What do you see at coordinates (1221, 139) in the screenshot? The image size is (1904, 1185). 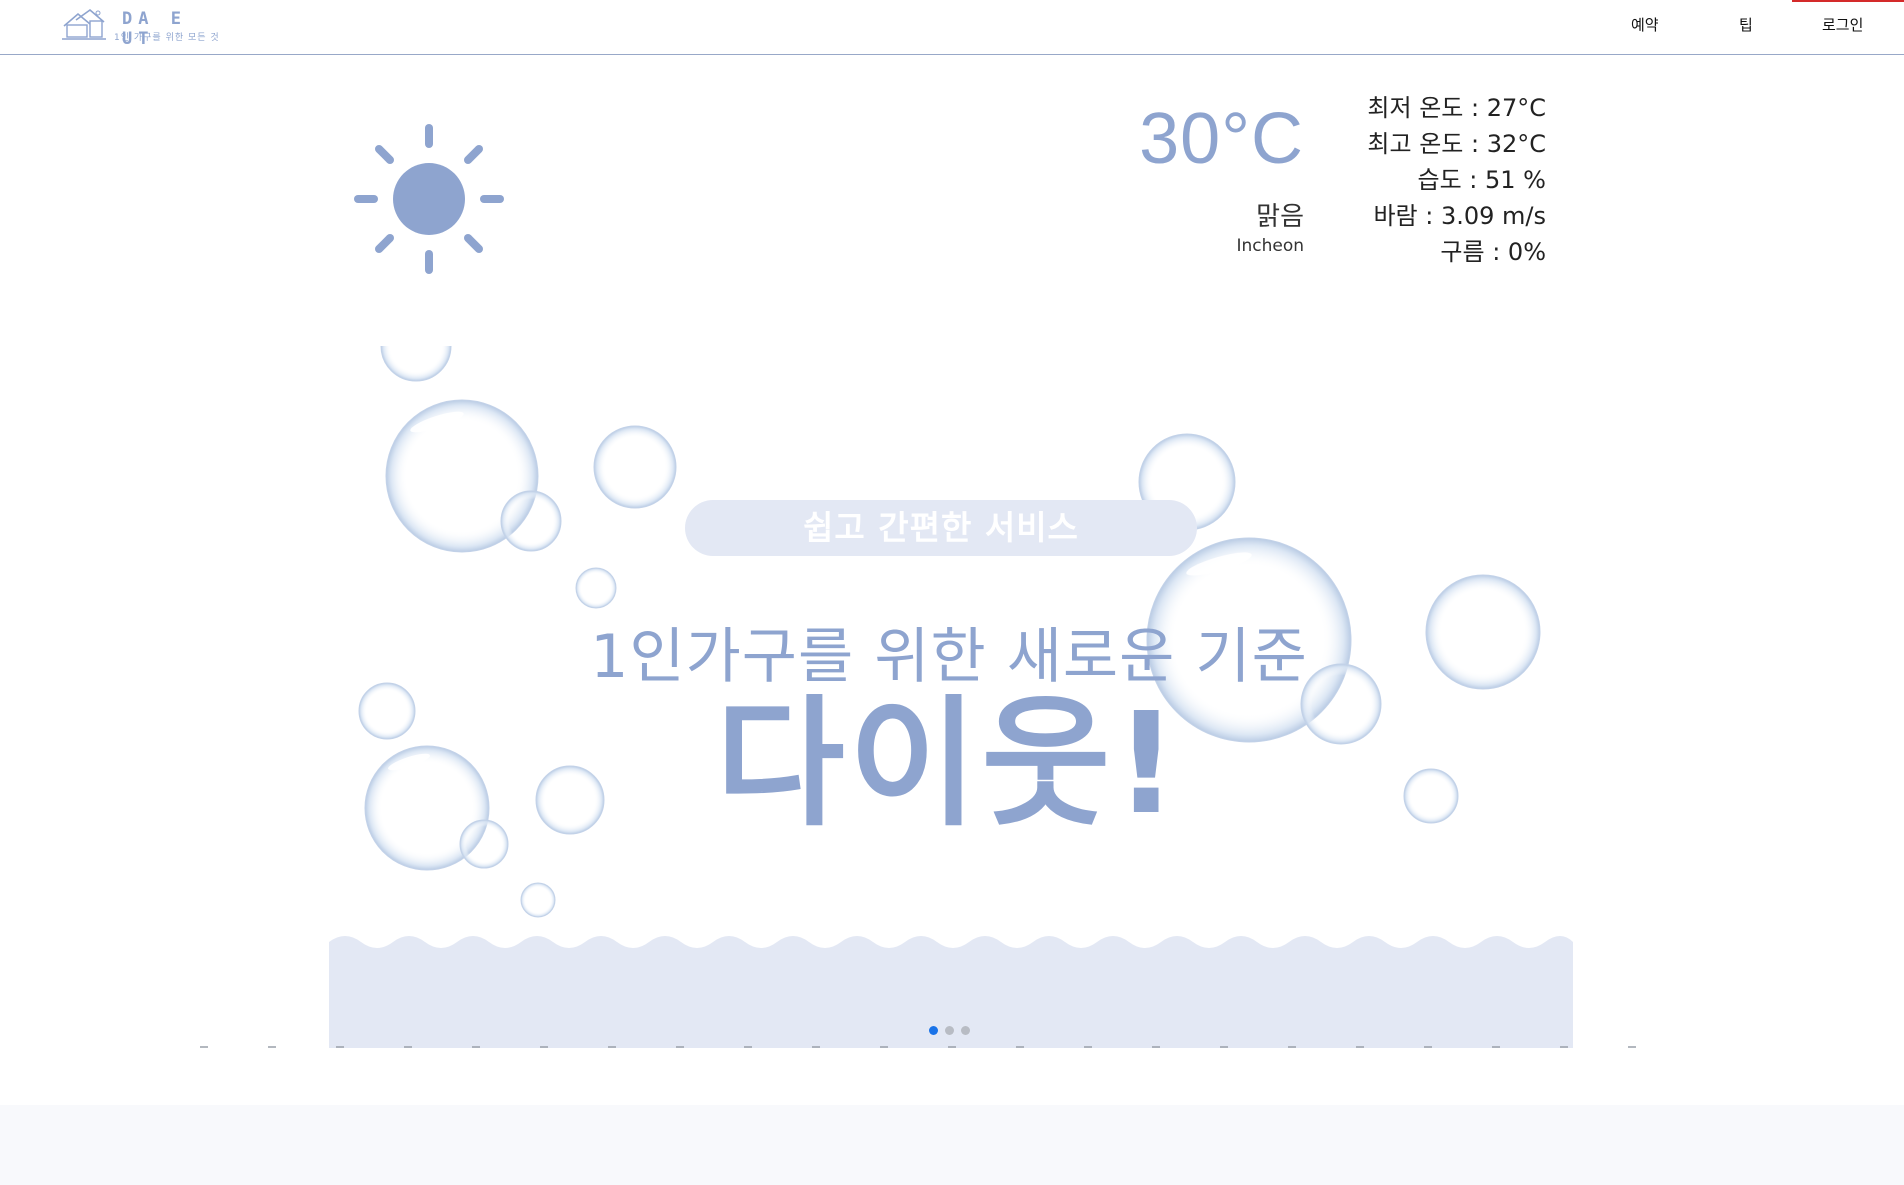 I see `temperature: 30°C` at bounding box center [1221, 139].